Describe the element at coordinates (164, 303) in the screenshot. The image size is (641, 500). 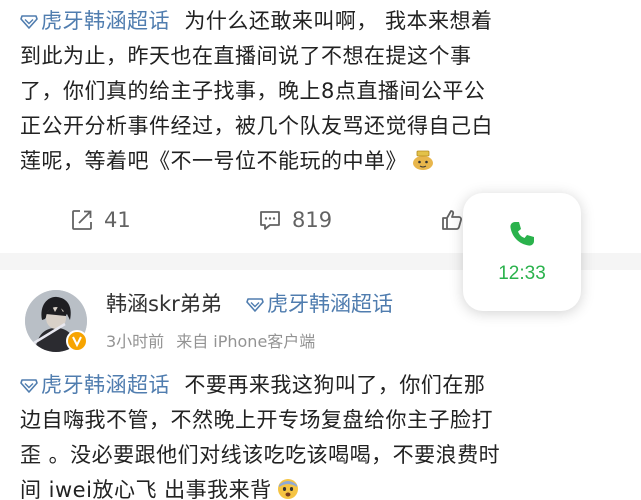
I see `author-name: 韩涵skr弟弟` at that location.